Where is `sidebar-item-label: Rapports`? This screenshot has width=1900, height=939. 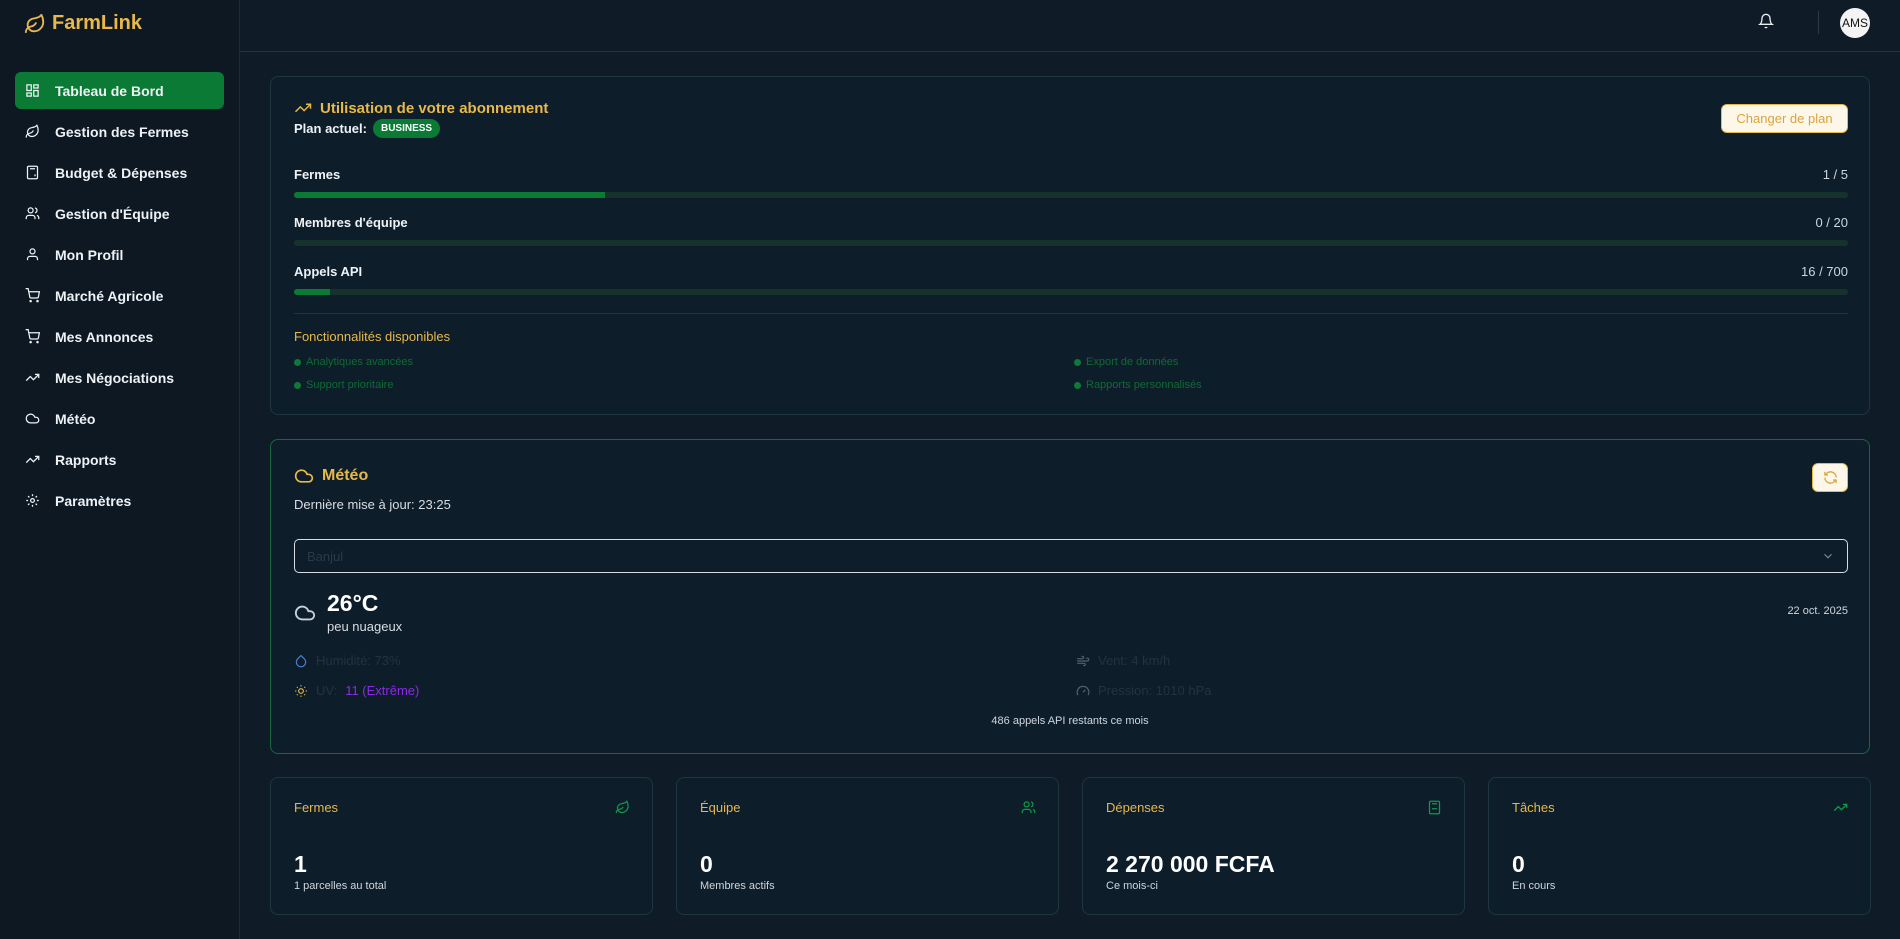 sidebar-item-label: Rapports is located at coordinates (86, 459).